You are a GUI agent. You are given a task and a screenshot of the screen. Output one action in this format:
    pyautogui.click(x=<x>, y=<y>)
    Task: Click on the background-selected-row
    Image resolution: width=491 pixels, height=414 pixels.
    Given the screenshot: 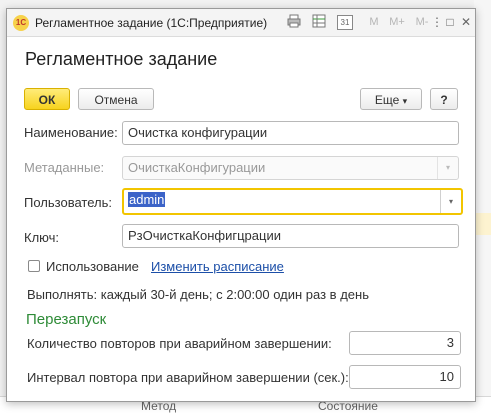 What is the action you would take?
    pyautogui.click(x=482, y=224)
    